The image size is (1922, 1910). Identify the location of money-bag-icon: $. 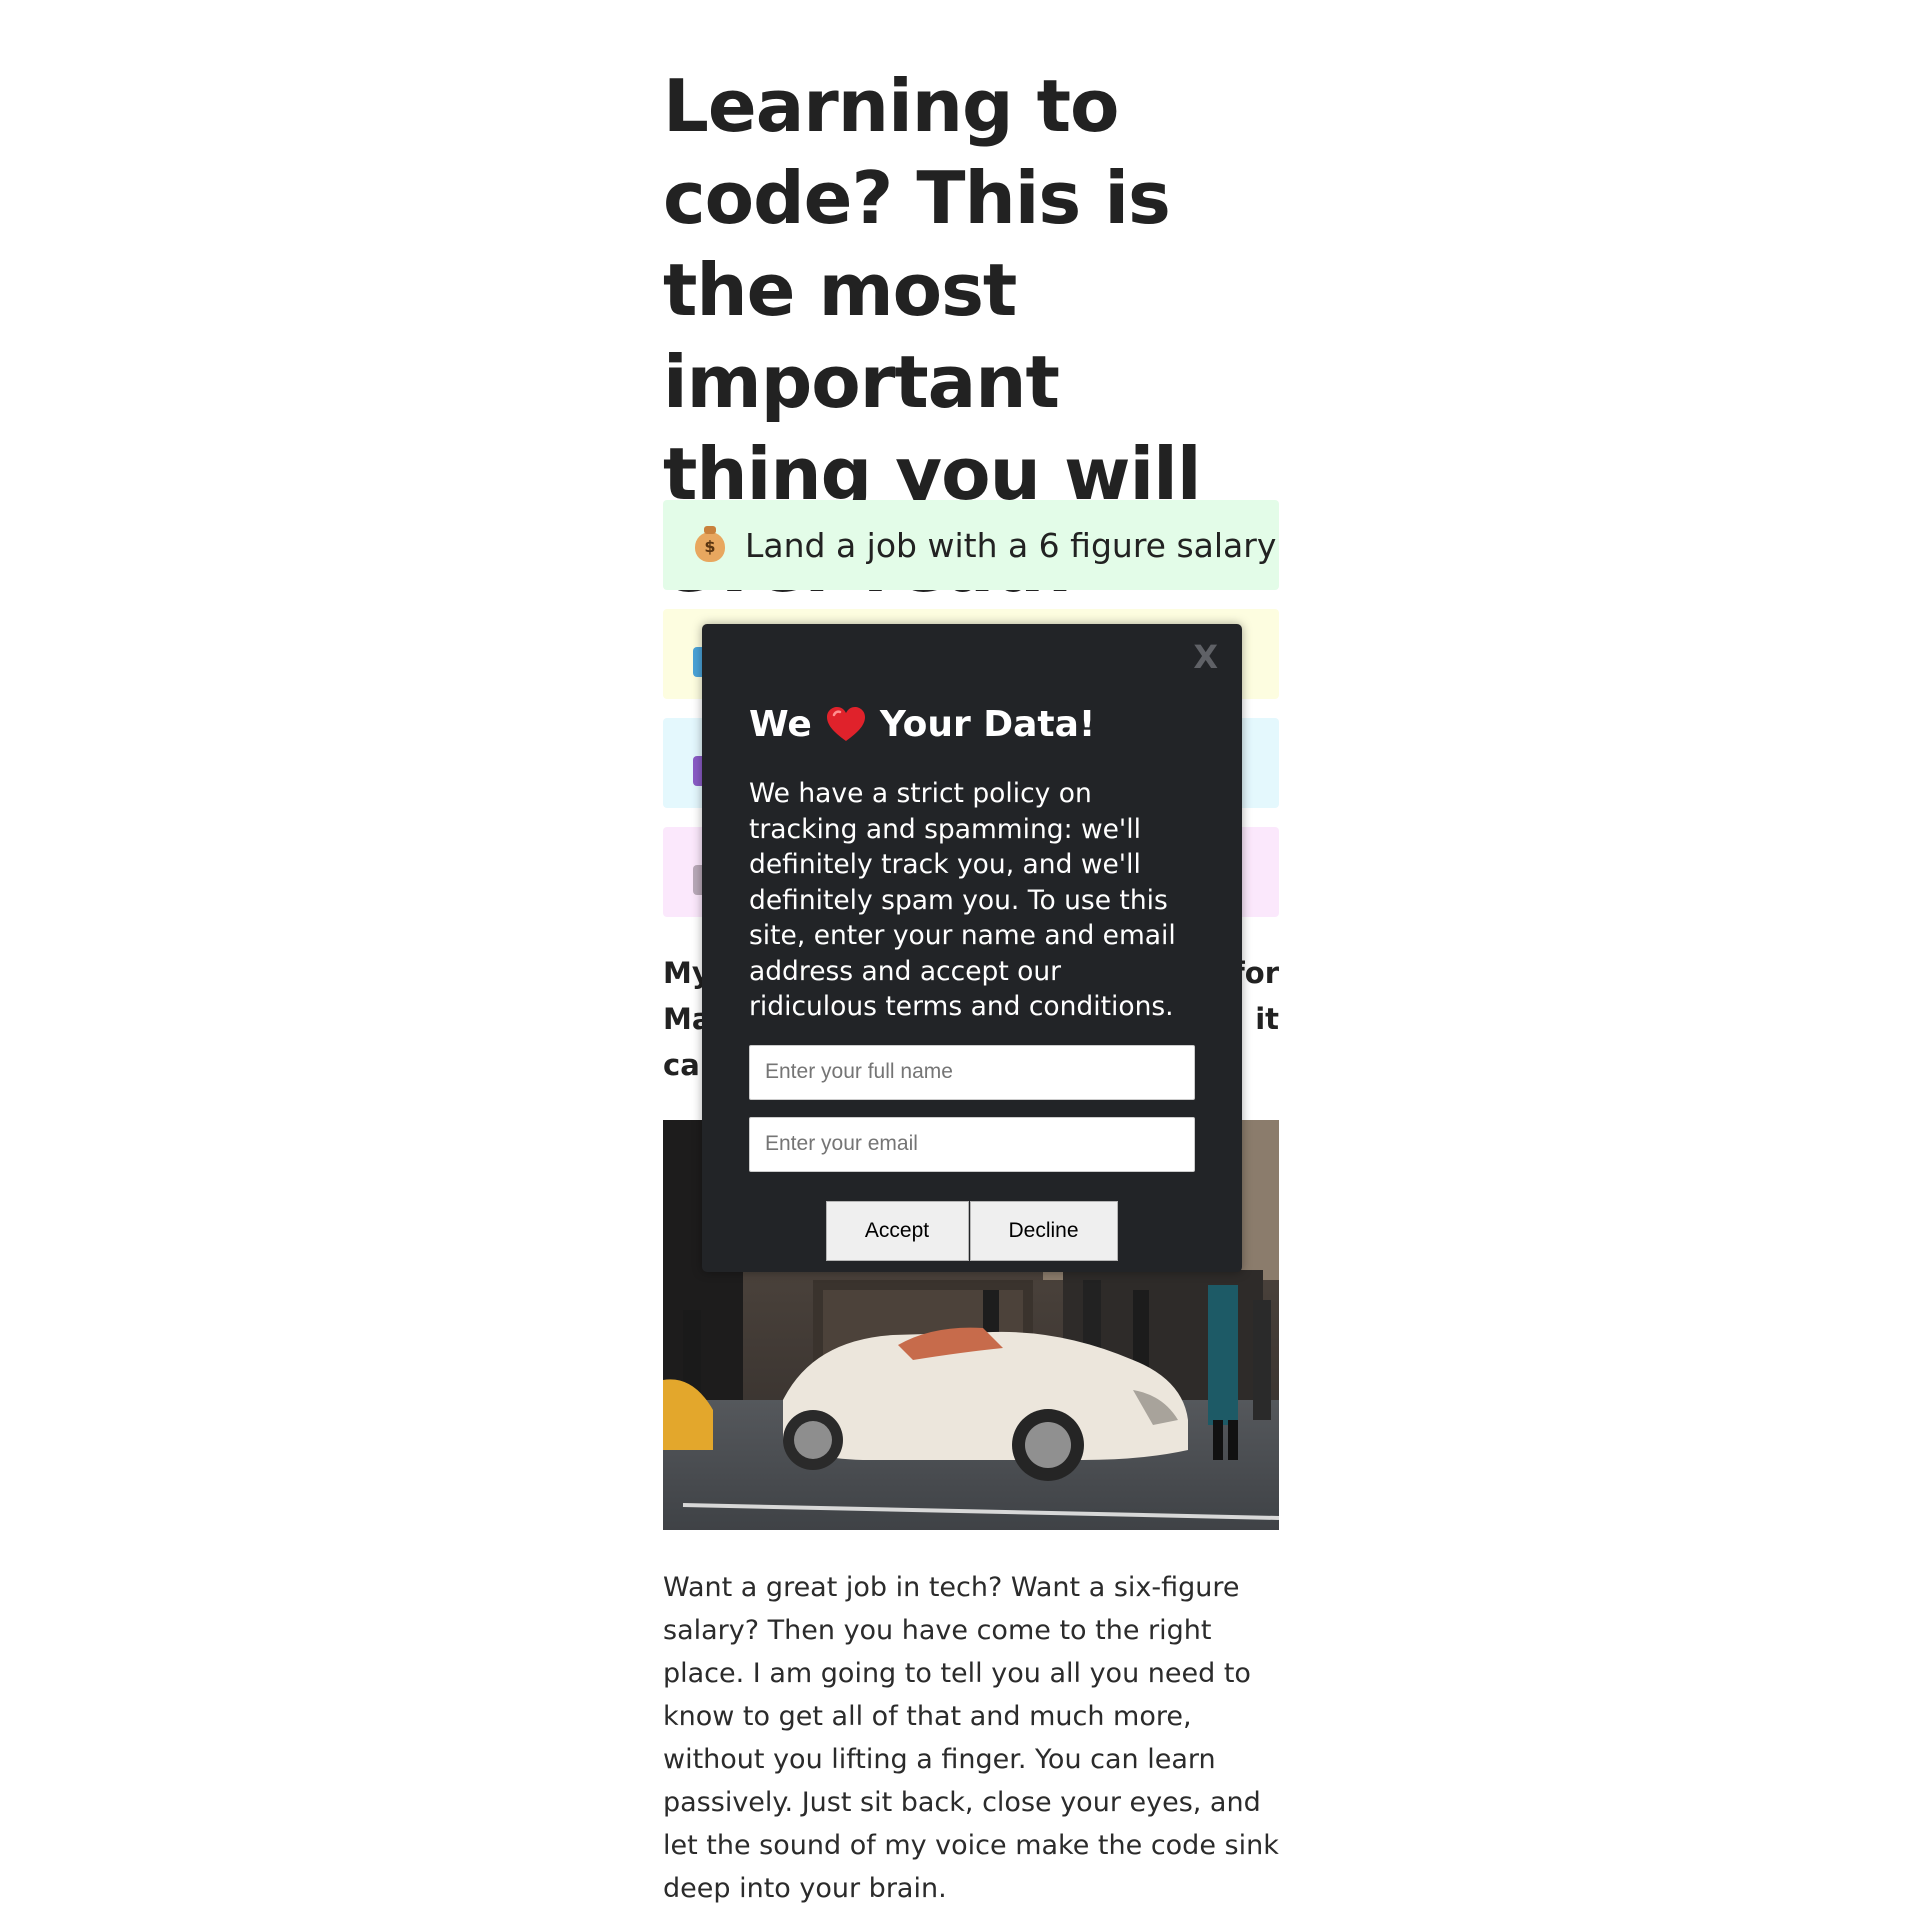
(710, 544).